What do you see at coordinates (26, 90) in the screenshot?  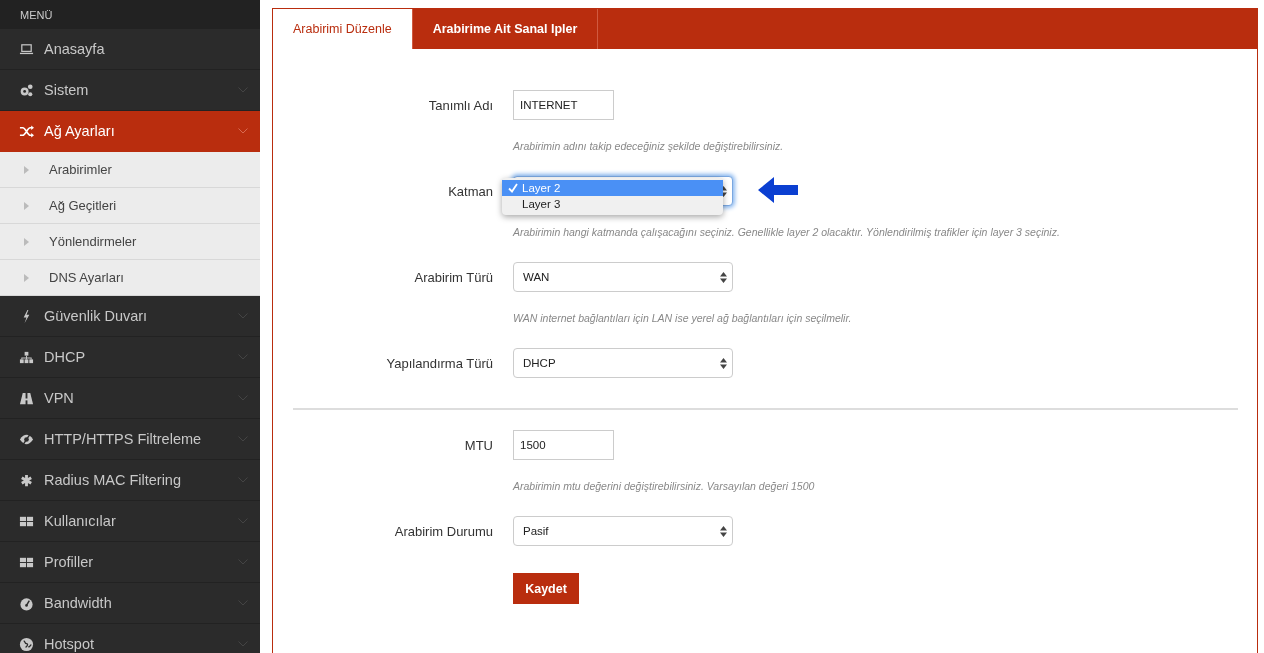 I see `gears-icon` at bounding box center [26, 90].